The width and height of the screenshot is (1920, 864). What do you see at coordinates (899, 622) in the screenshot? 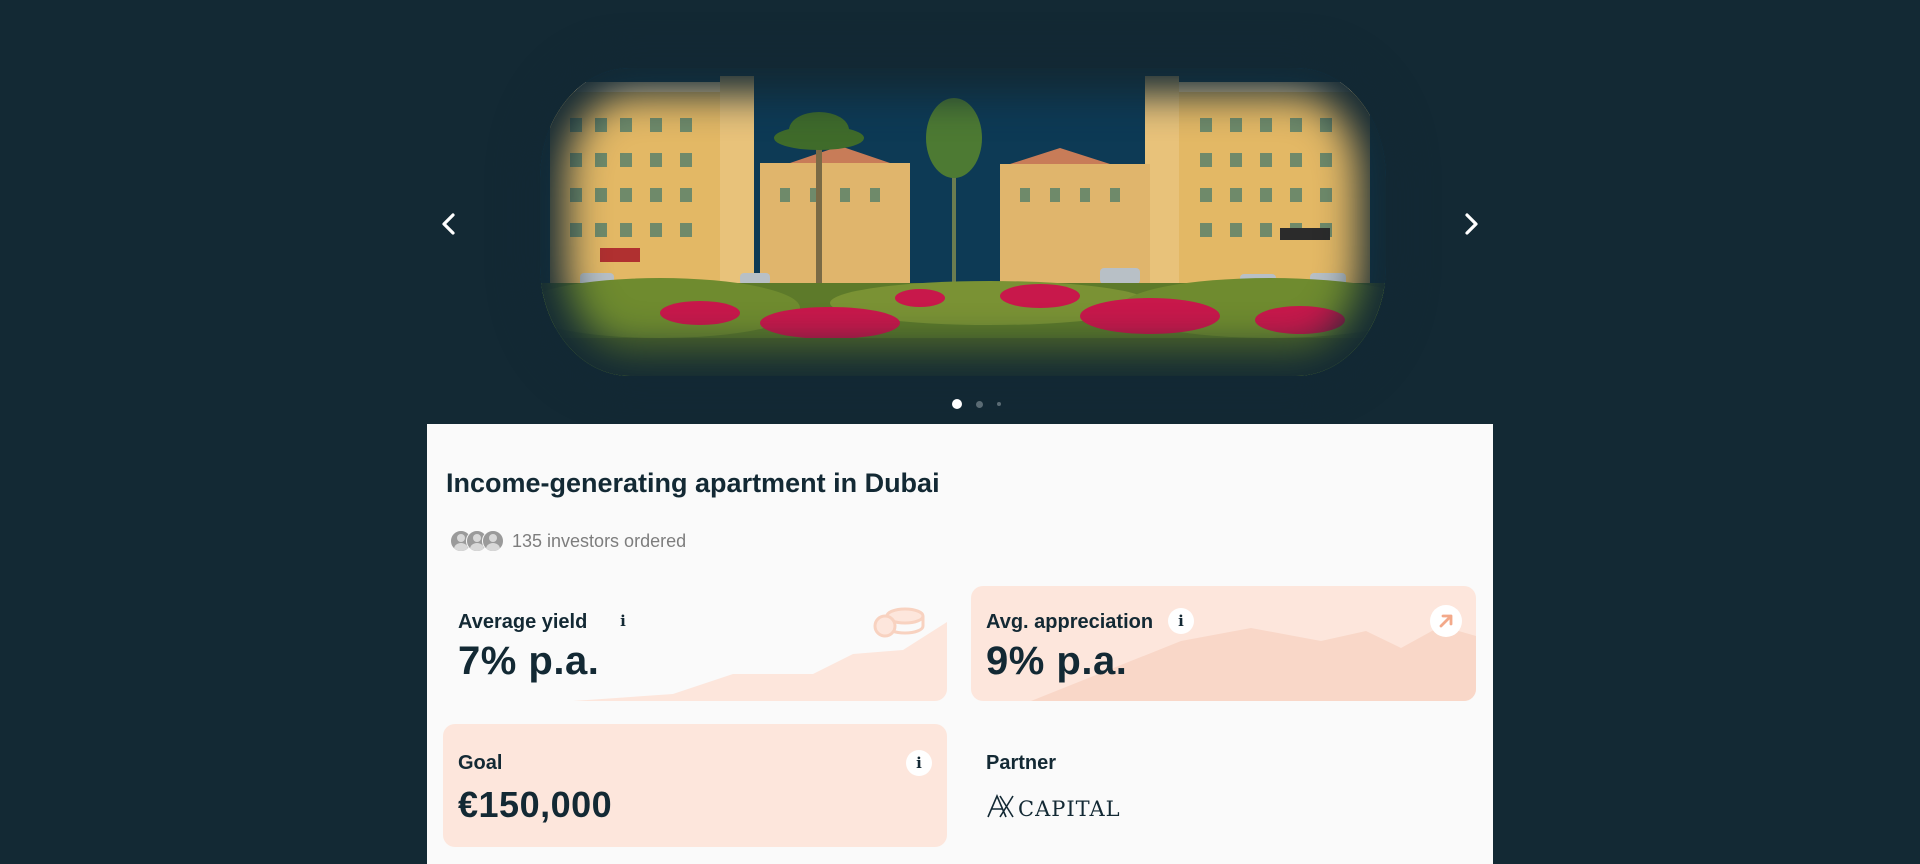
I see `coins-icon` at bounding box center [899, 622].